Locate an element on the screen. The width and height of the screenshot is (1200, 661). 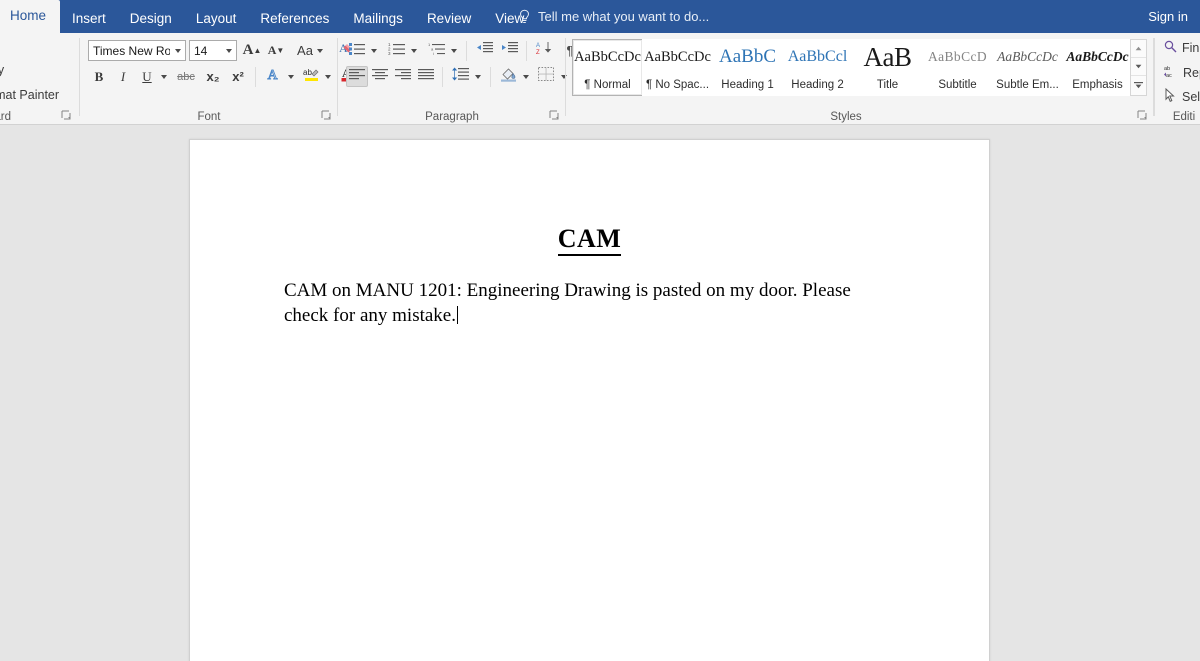
bullets-button is located at coordinates (357, 50).